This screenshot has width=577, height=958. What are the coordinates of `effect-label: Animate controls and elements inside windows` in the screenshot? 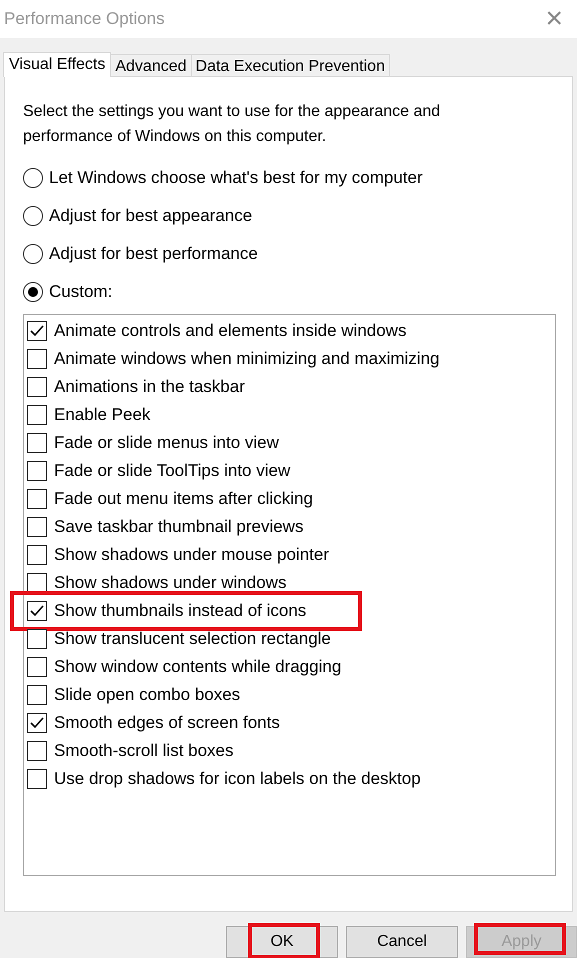 It's located at (230, 331).